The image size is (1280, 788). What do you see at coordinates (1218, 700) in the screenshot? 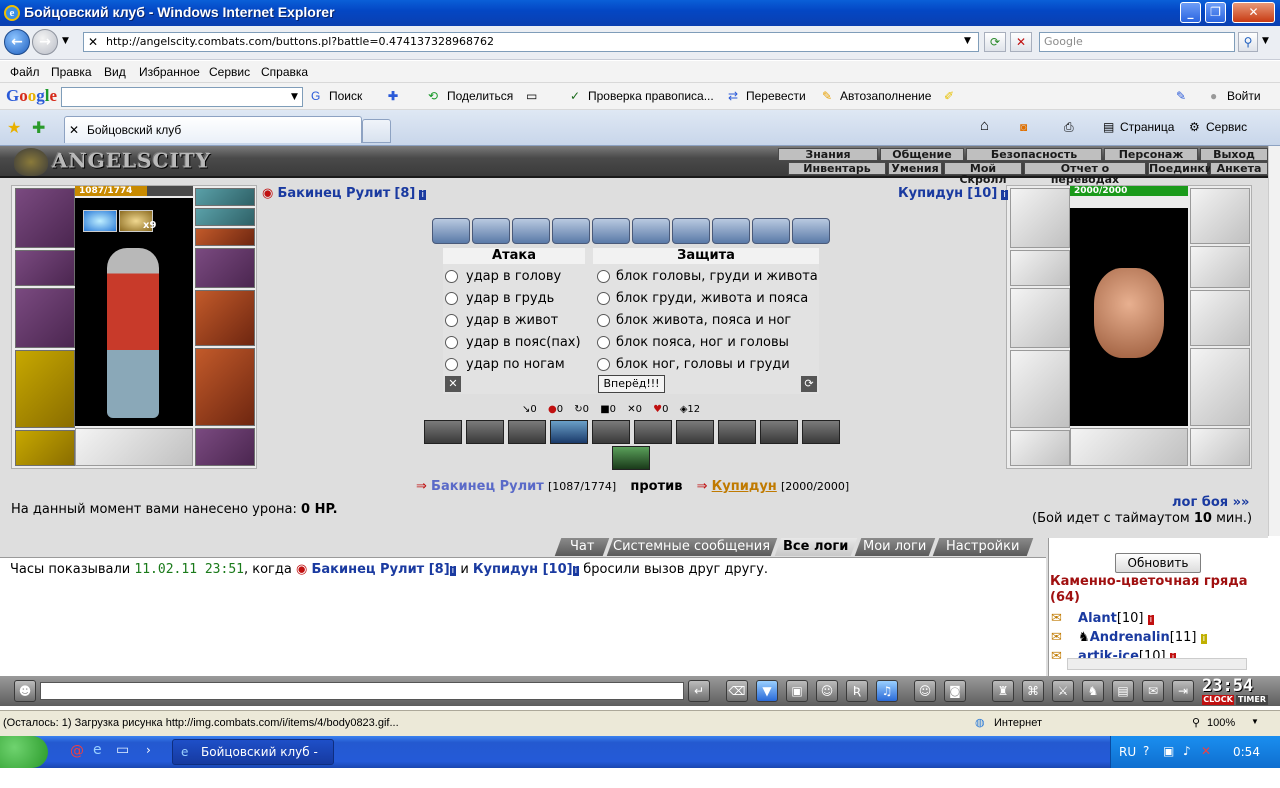
I see `clock-label: CLOCK` at bounding box center [1218, 700].